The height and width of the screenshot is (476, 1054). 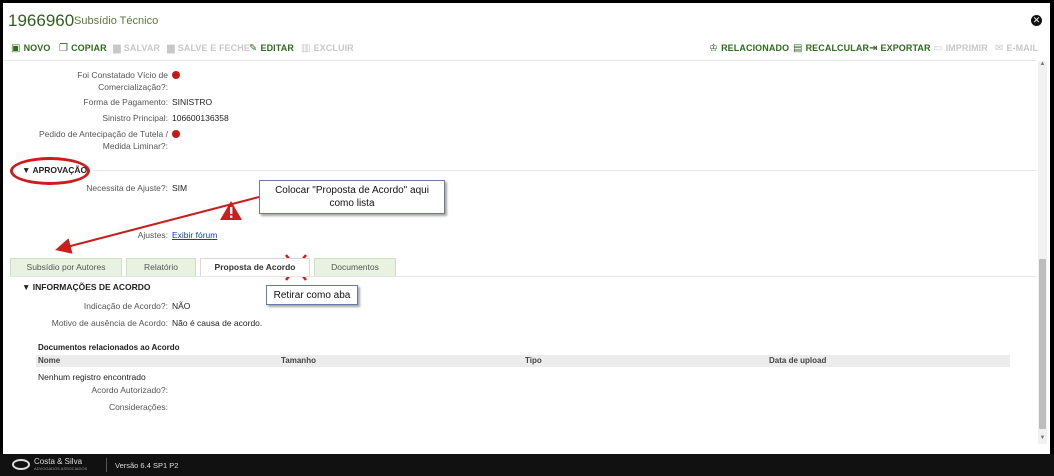 I want to click on acordo-section-title: INFORMAÇÕES DE ACORDO, so click(x=91, y=287).